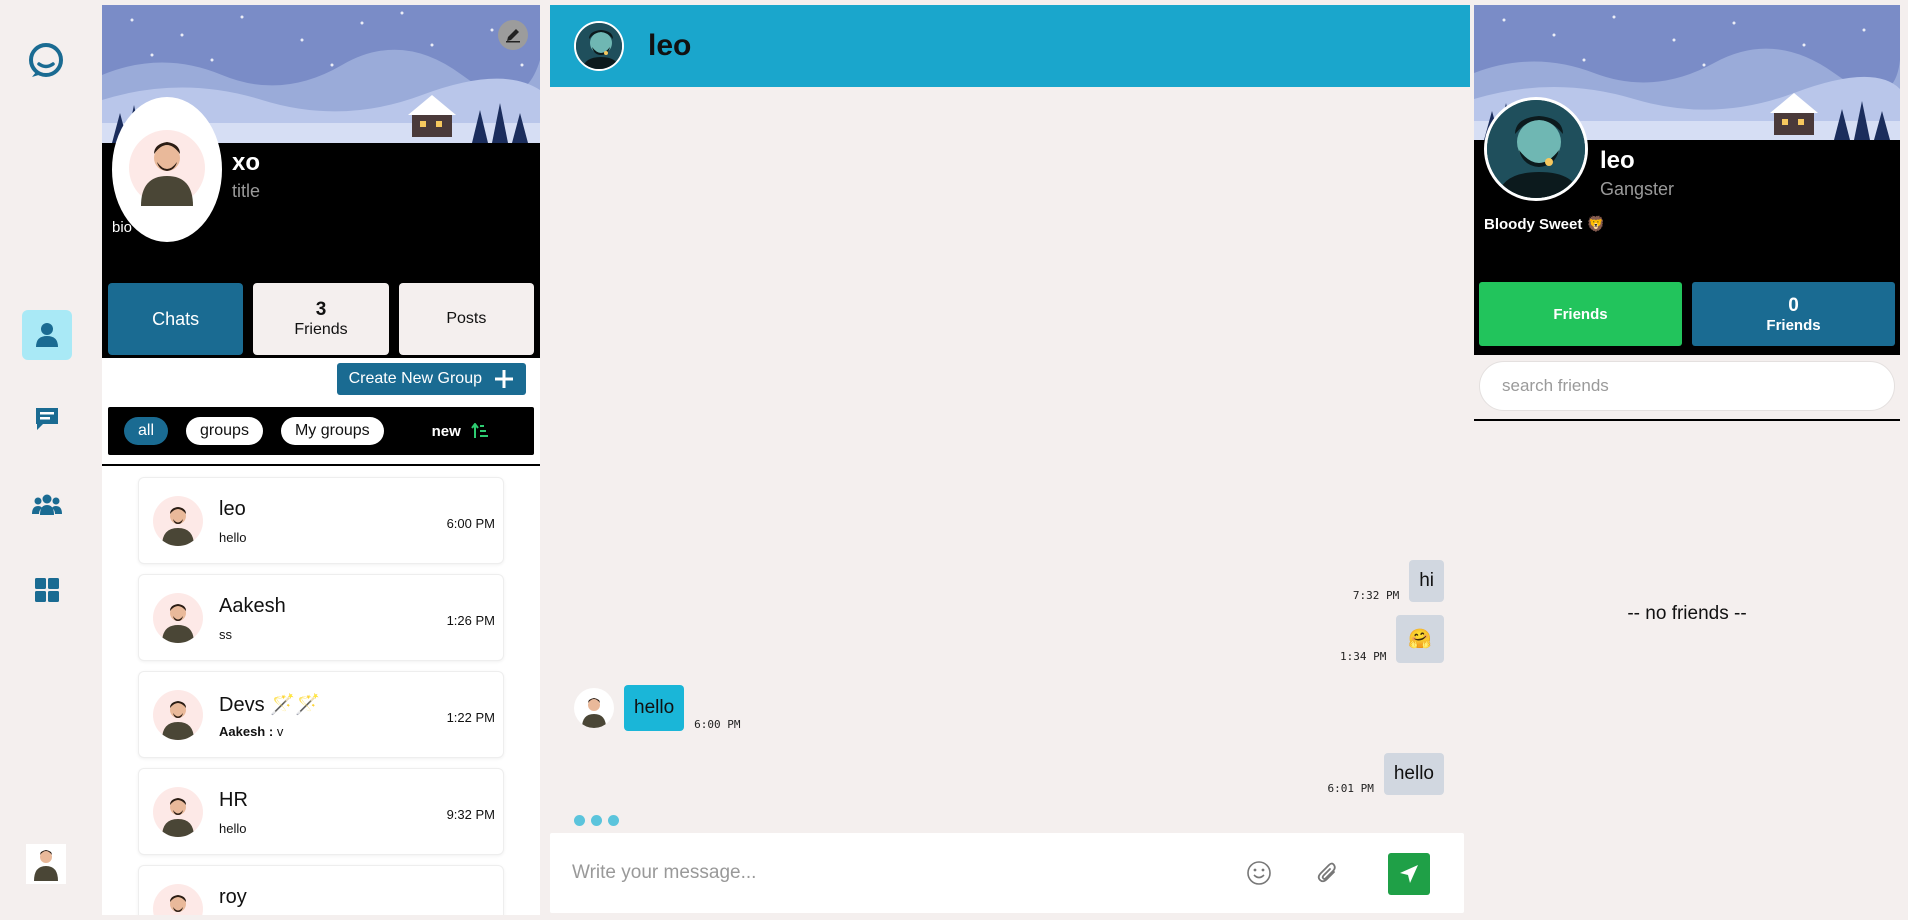  I want to click on user-icon, so click(47, 335).